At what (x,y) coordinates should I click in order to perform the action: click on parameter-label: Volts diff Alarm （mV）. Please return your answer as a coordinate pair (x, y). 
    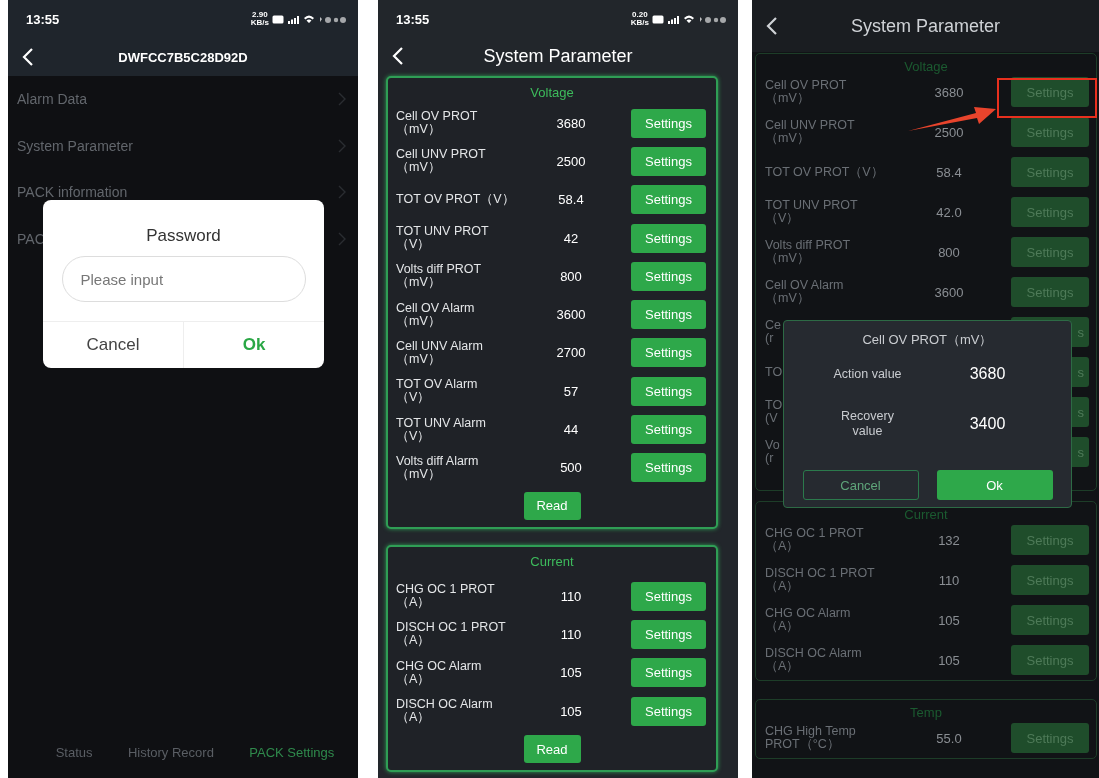
    Looking at the image, I should click on (437, 467).